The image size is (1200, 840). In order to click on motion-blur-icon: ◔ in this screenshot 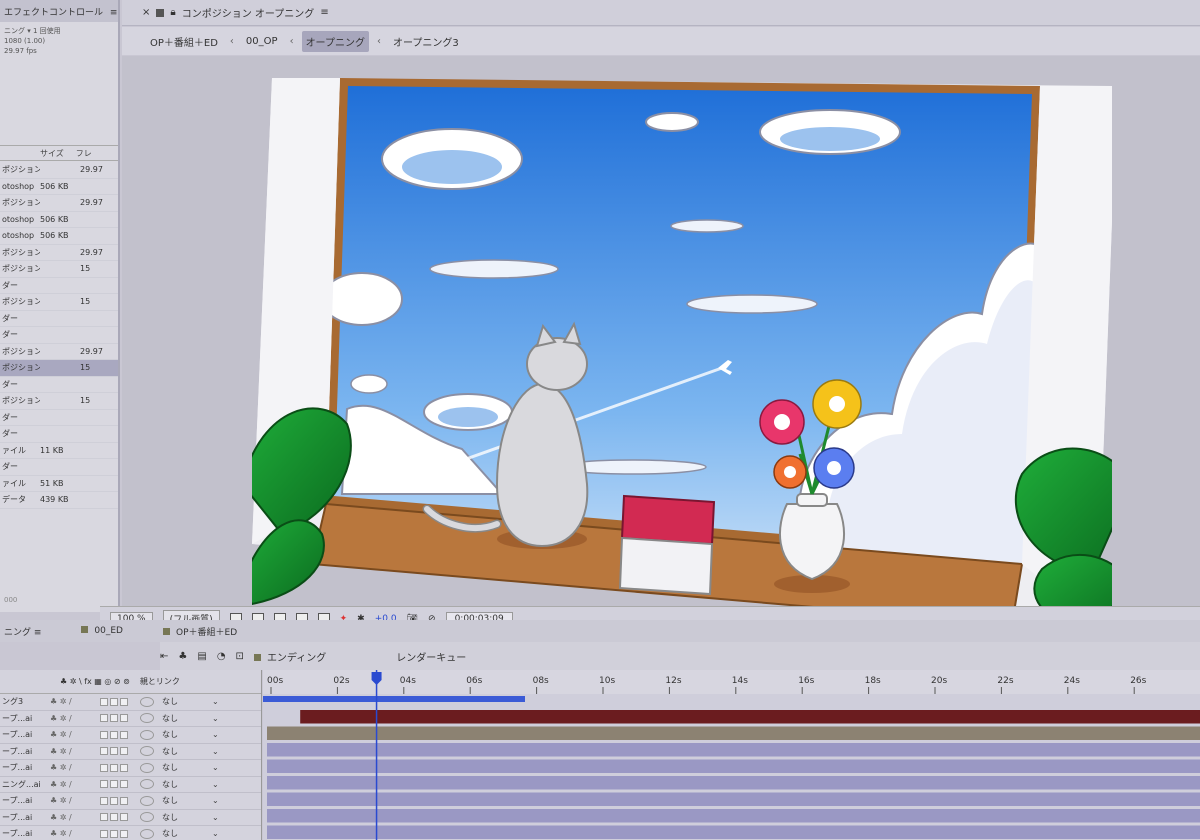, I will do `click(221, 656)`.